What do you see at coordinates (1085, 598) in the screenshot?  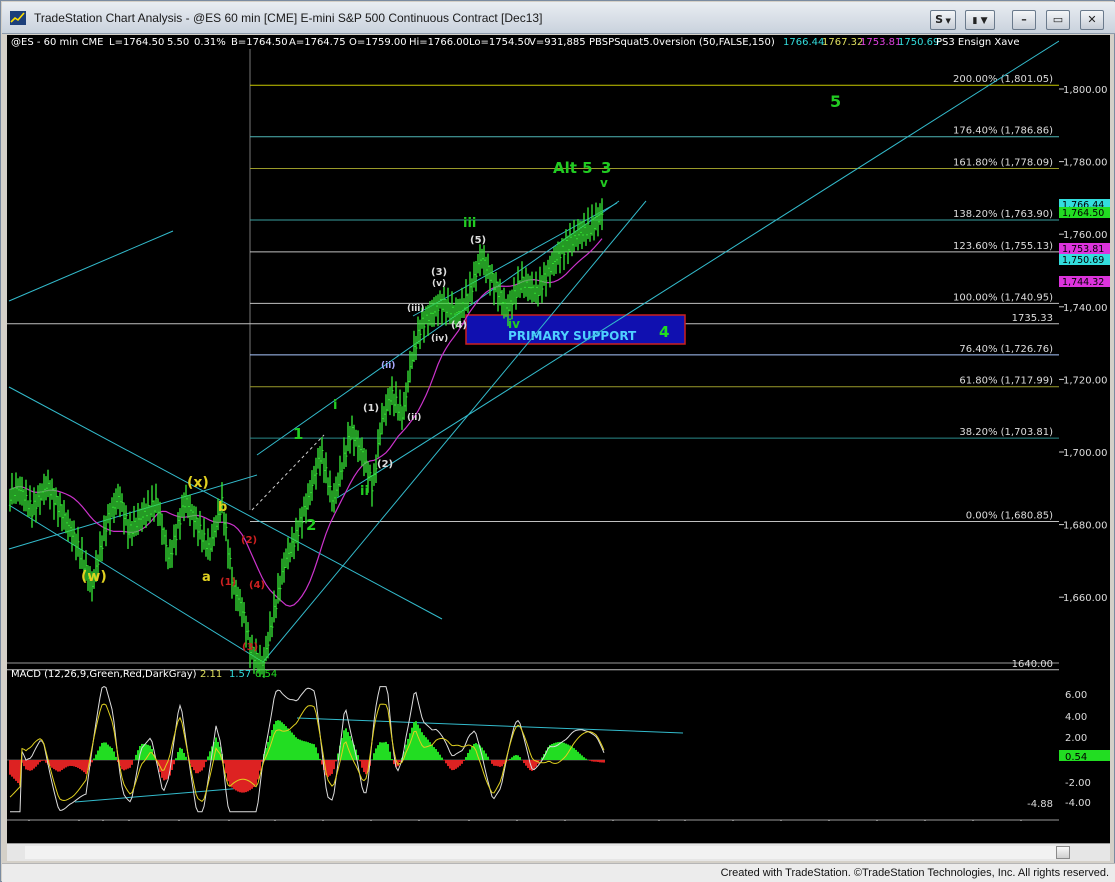 I see `price-tick-label: 1,660.00` at bounding box center [1085, 598].